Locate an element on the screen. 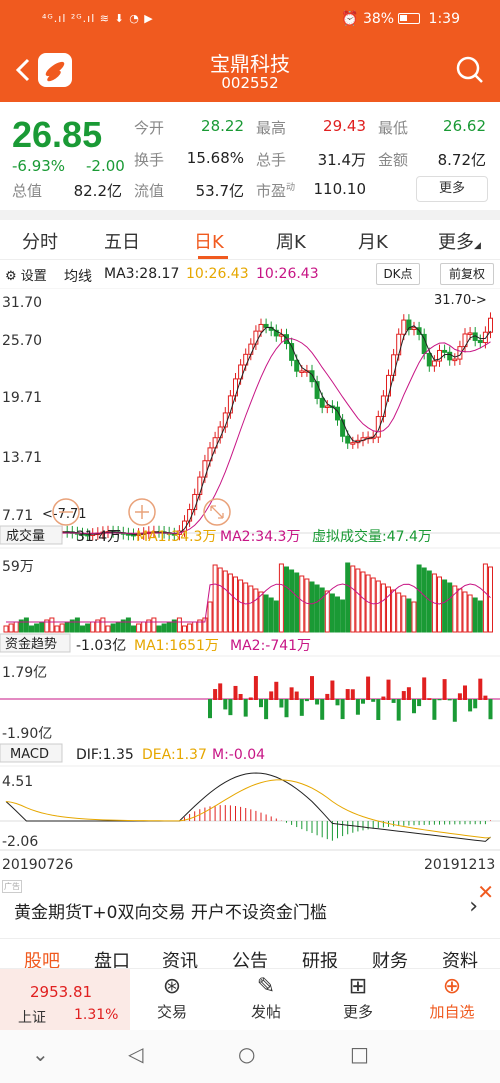  macd-y-top: 4.51 is located at coordinates (17, 782).